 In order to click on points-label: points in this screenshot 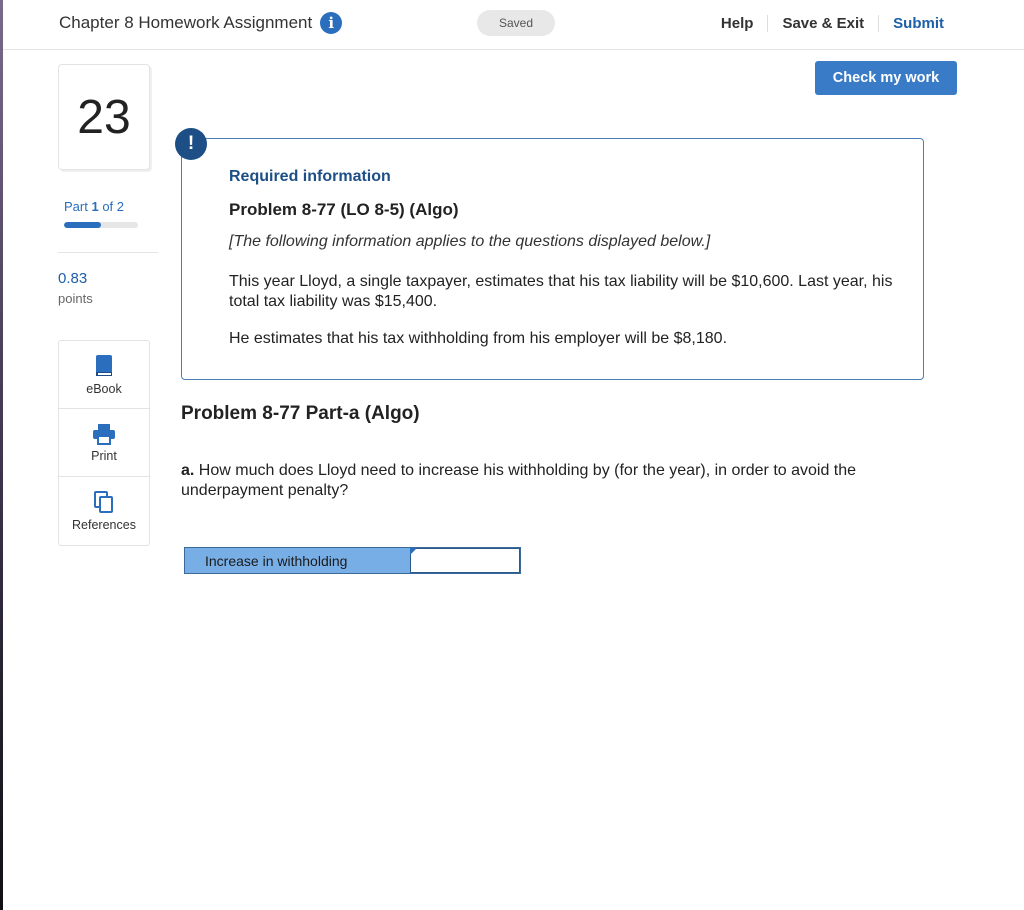, I will do `click(75, 298)`.